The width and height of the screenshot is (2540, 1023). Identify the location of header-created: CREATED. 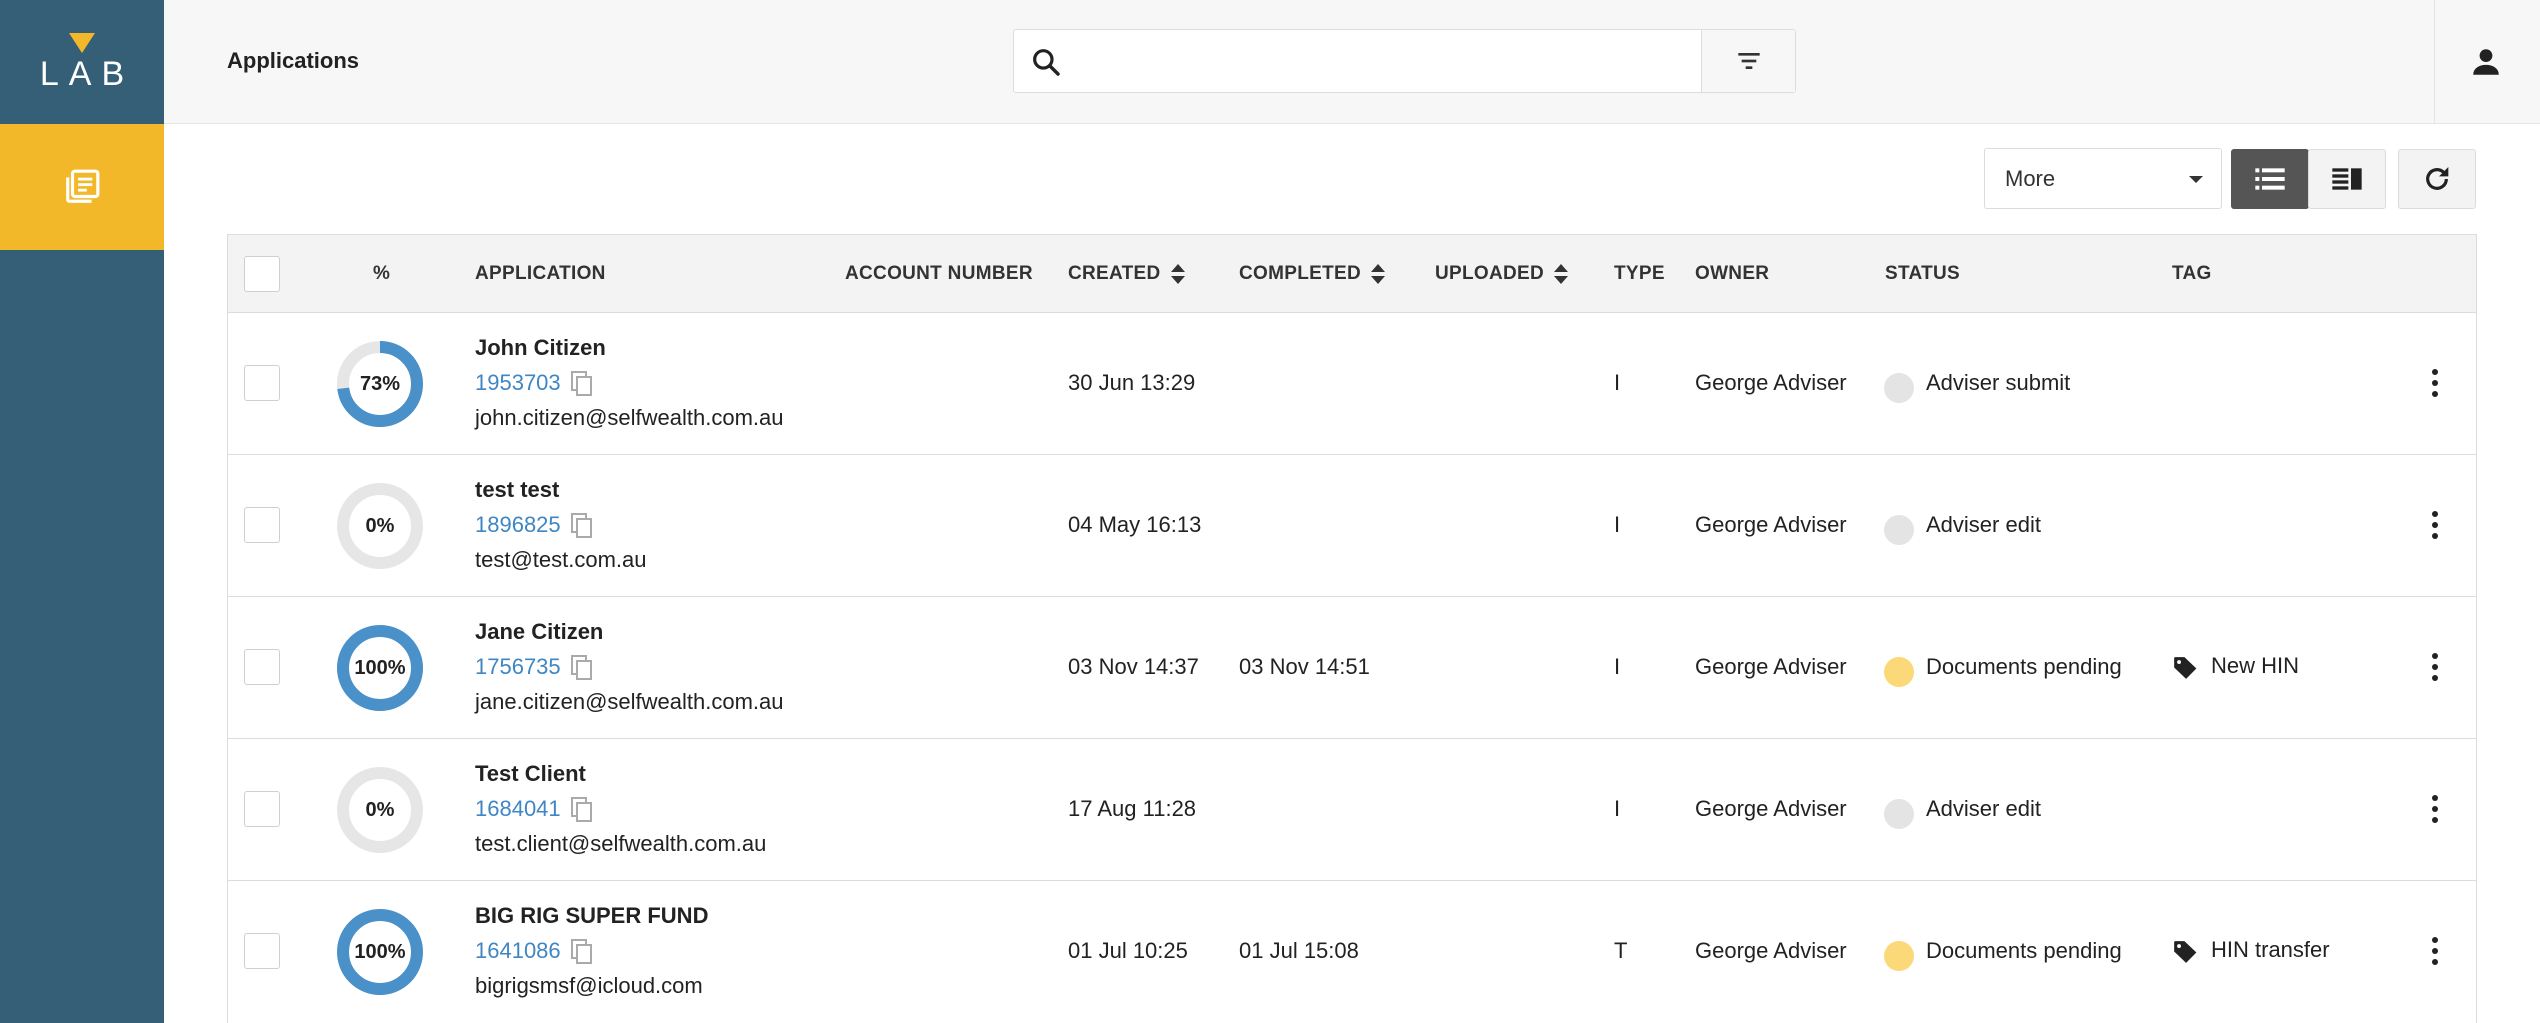
(1126, 274).